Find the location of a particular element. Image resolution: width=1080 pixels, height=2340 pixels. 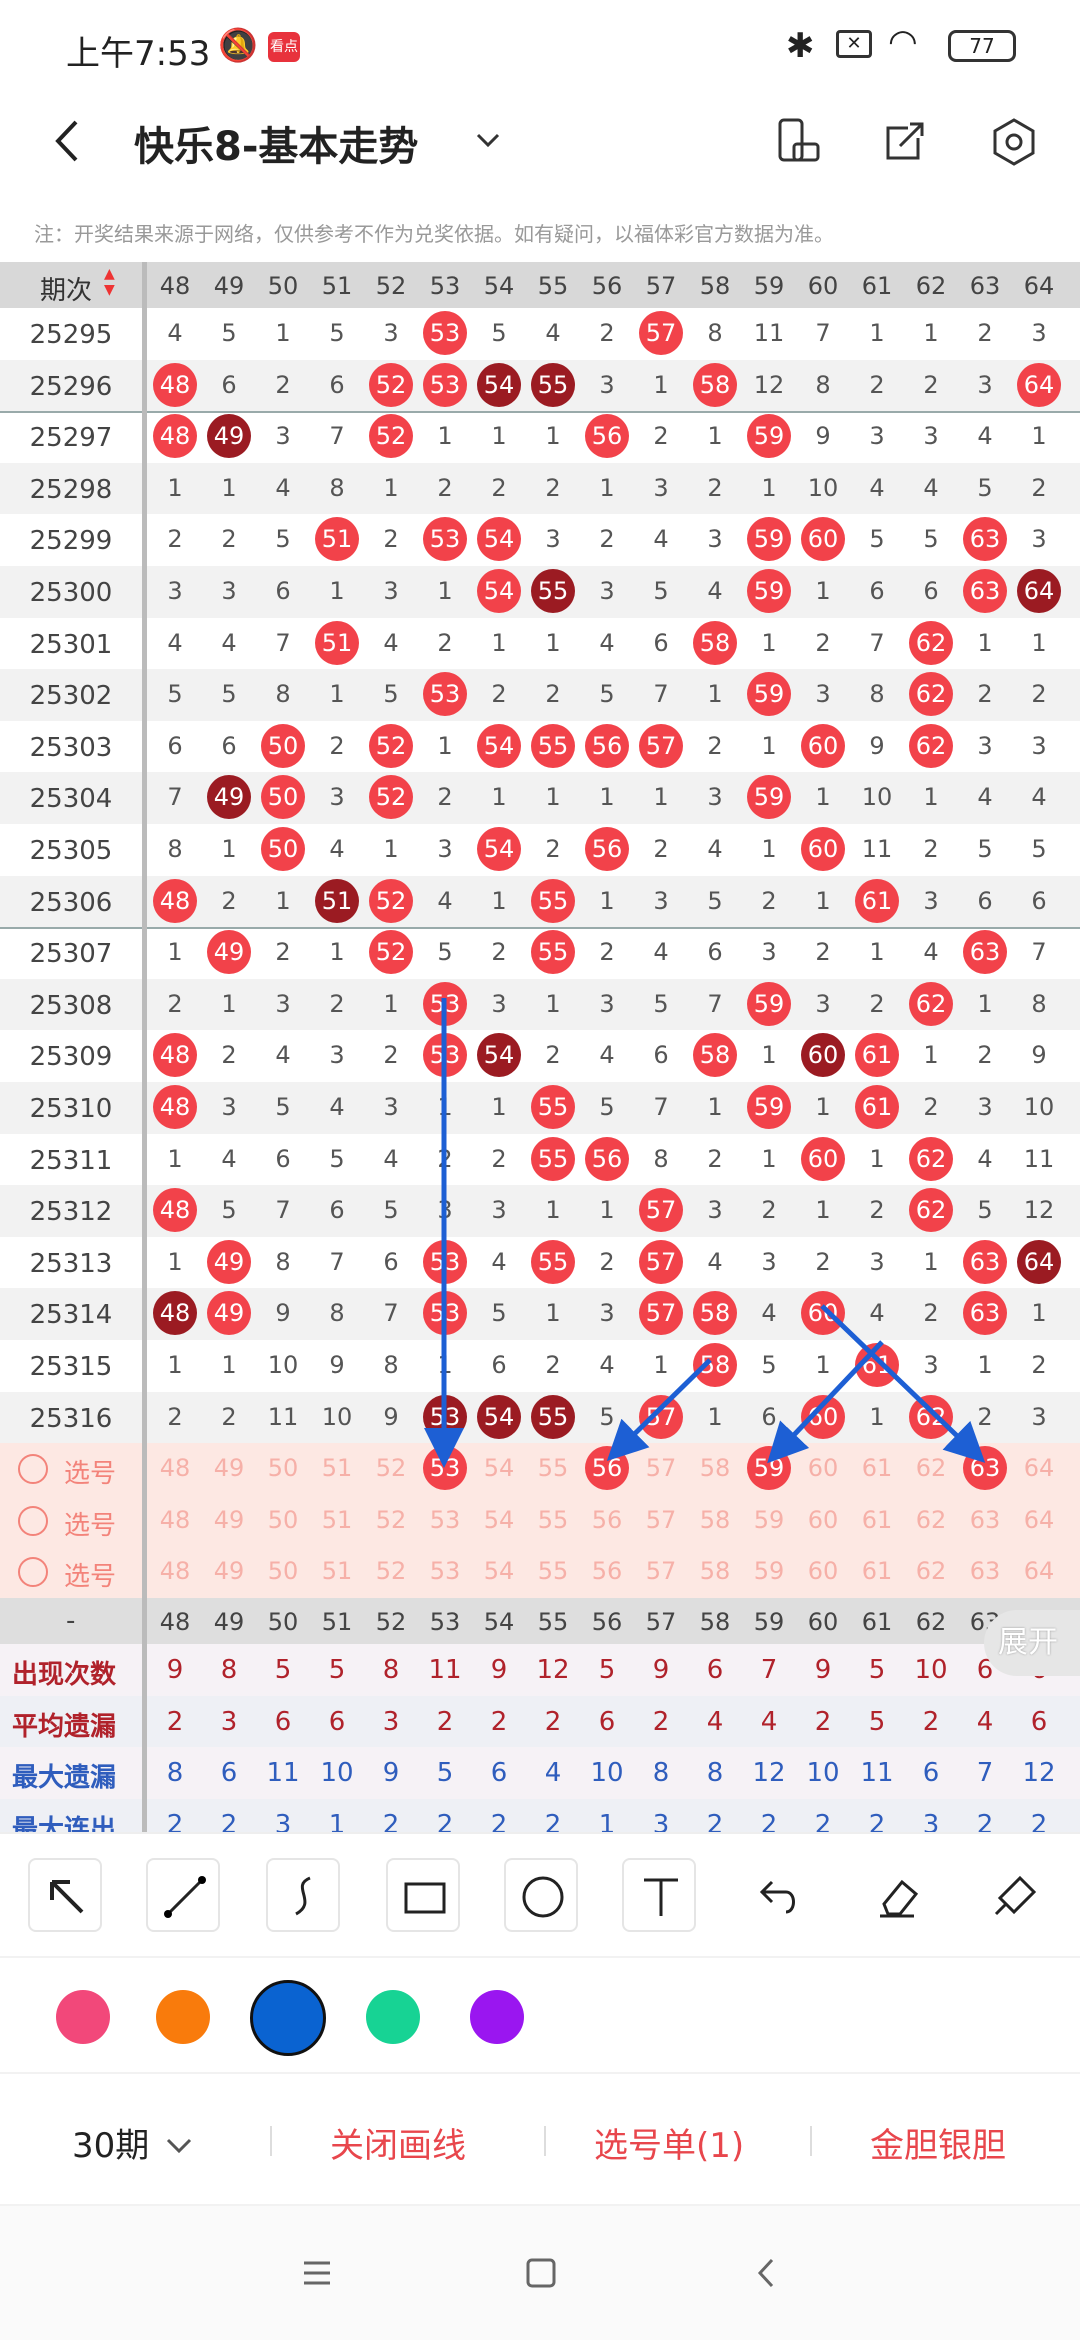

settings-icon is located at coordinates (1014, 142).